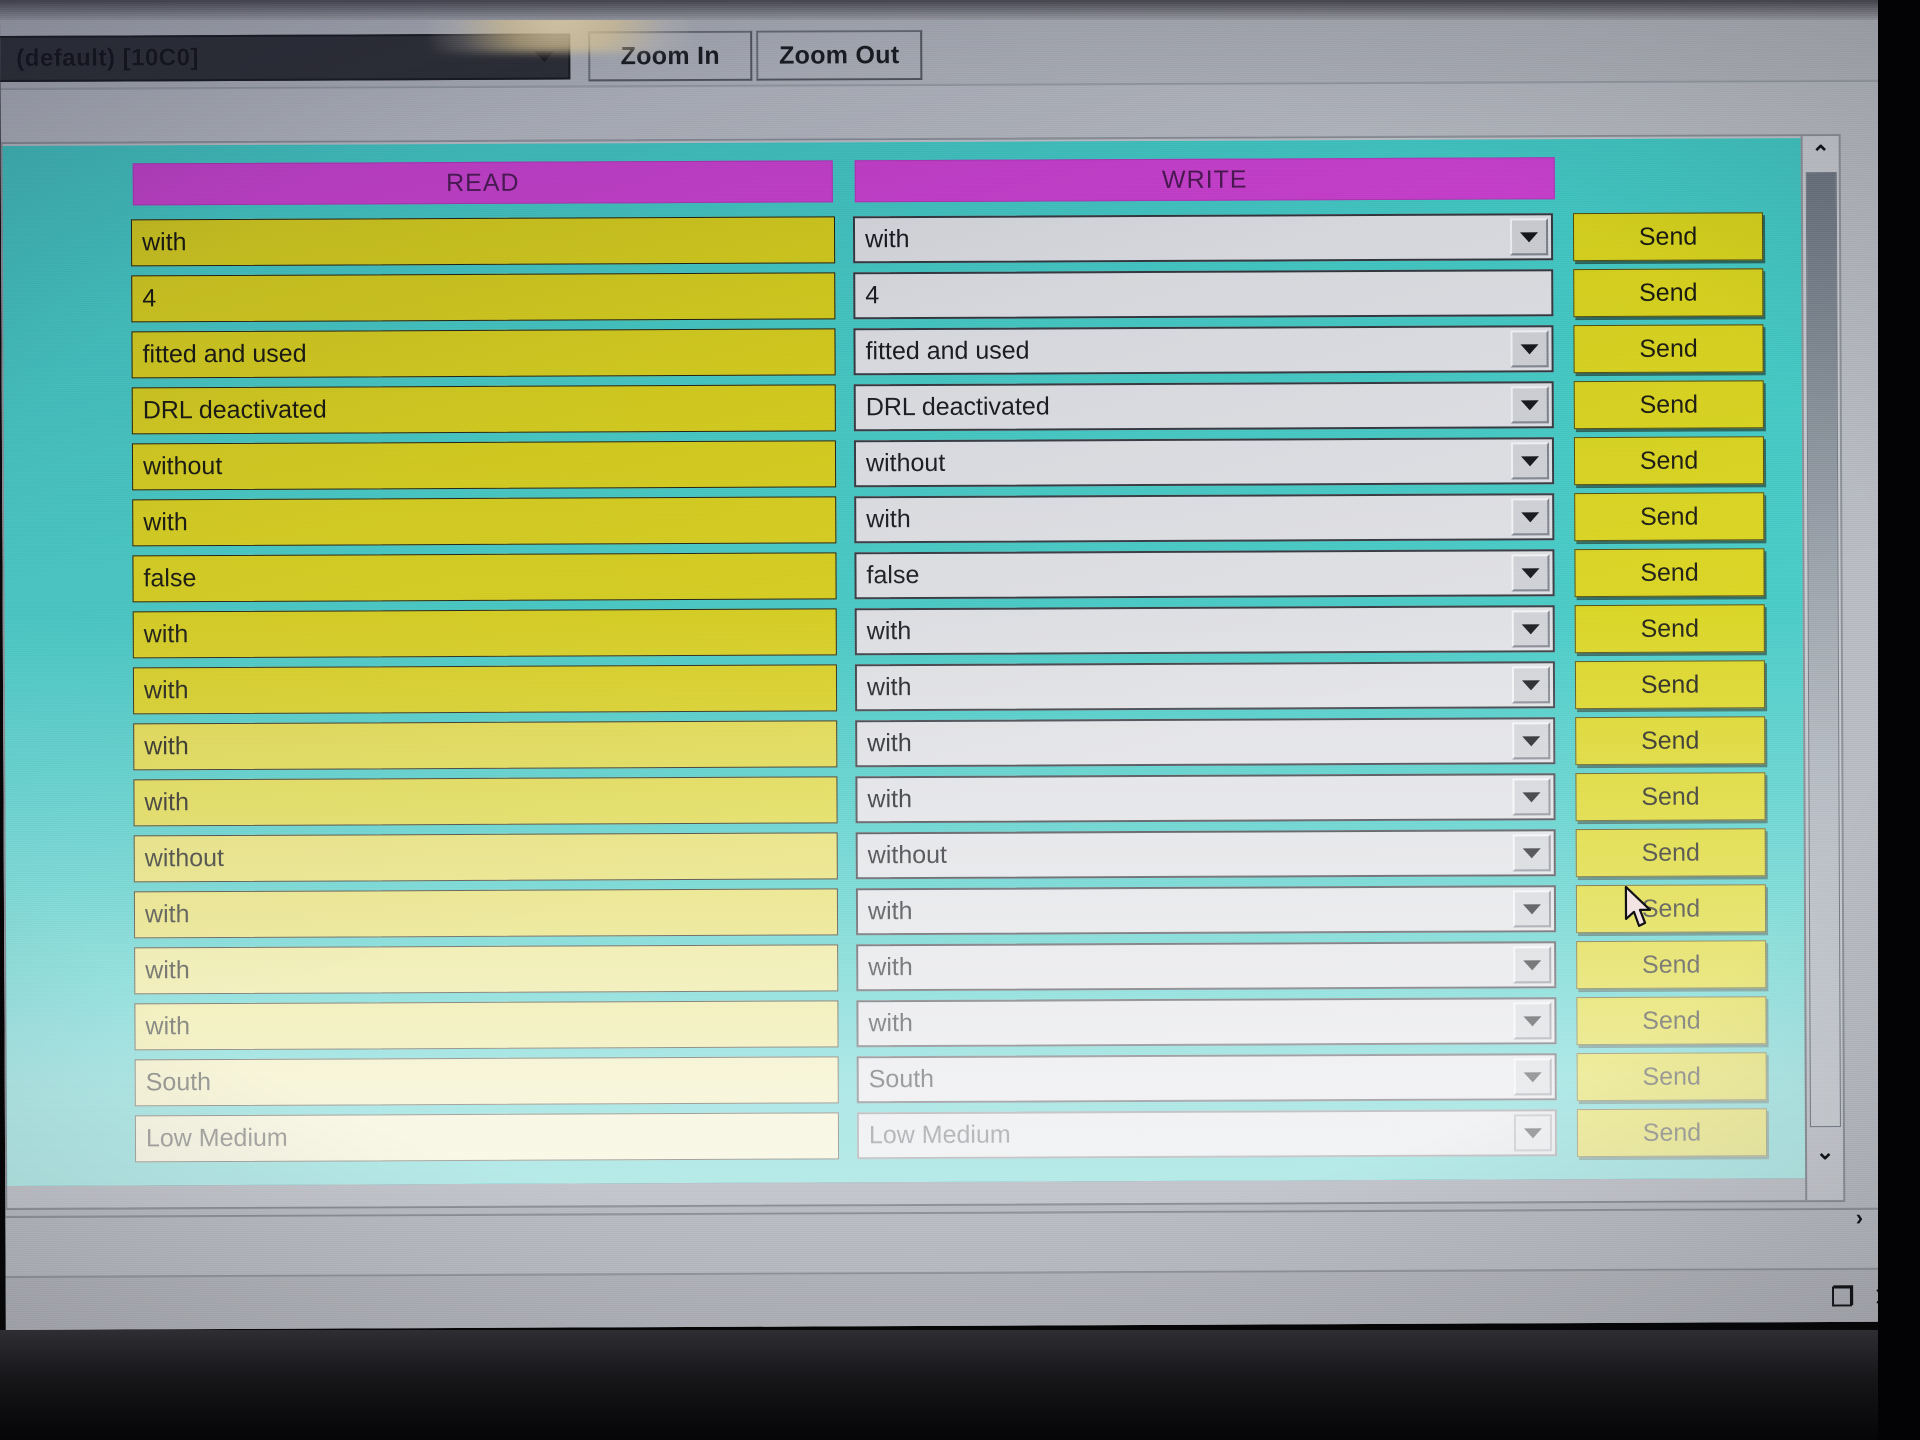 This screenshot has height=1440, width=1920. Describe the element at coordinates (149, 298) in the screenshot. I see `read-value-text: 4` at that location.